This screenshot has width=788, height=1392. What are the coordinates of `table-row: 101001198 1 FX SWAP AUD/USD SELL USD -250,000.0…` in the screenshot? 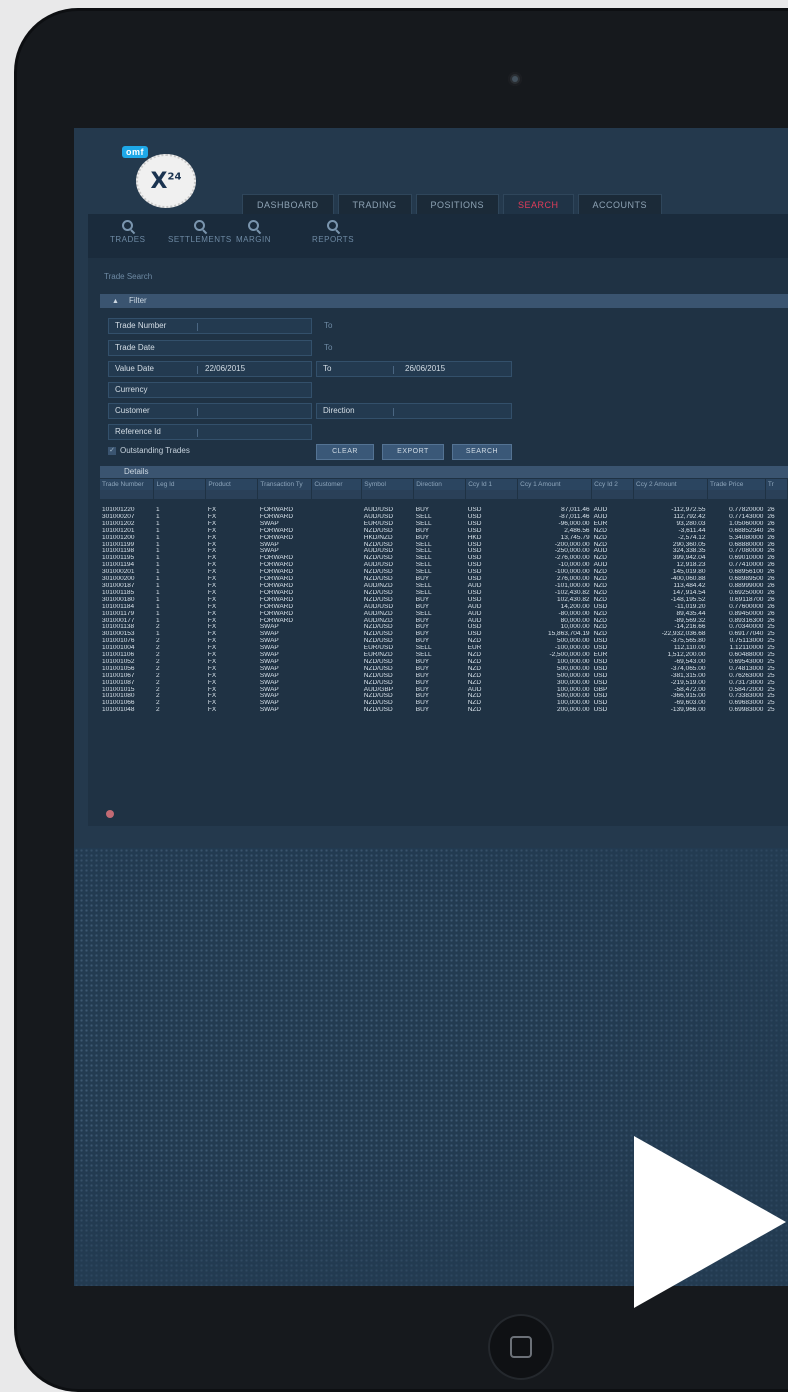 It's located at (444, 551).